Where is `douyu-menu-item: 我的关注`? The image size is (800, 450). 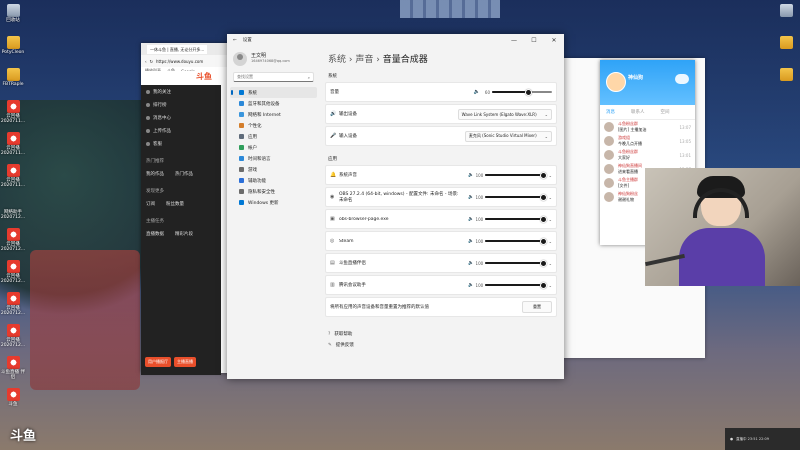
douyu-menu-item: 我的关注 is located at coordinates (181, 91).